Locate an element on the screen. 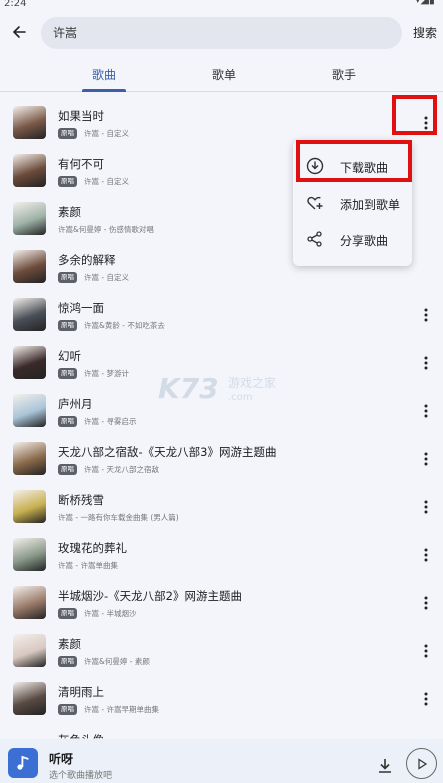 The width and height of the screenshot is (443, 783). song-row: 惊鸿一面原唱 许嵩&黄龄 - 不如吃茶去 is located at coordinates (221, 315).